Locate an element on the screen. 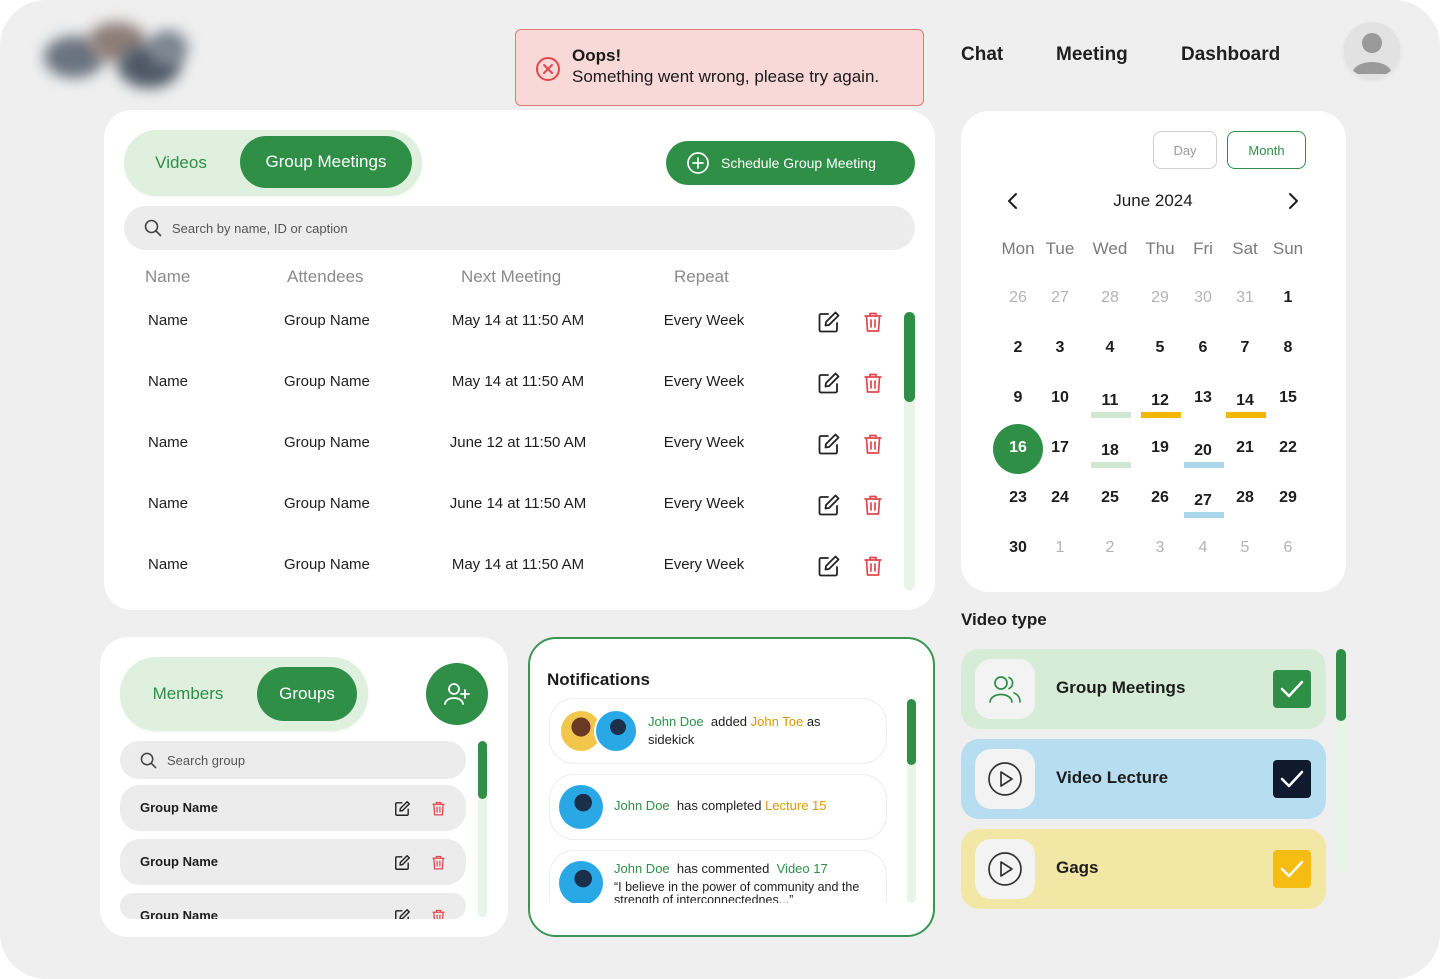 The width and height of the screenshot is (1440, 979). column-header-repeat: Repeat is located at coordinates (701, 276).